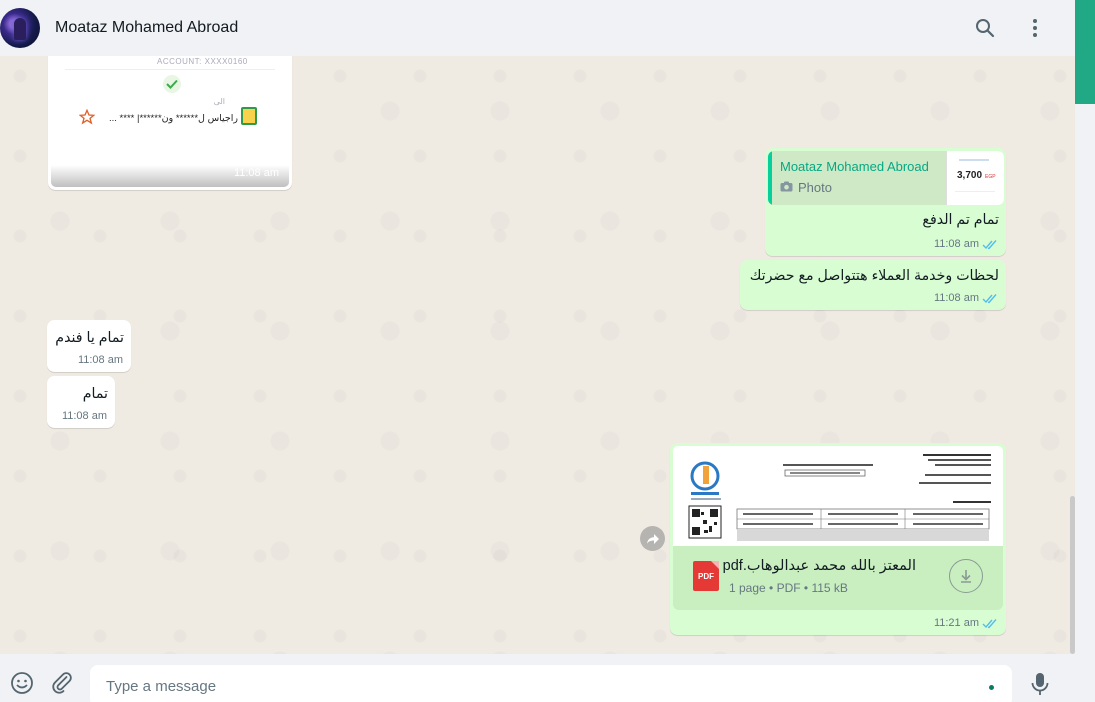  I want to click on pdf-icon-label: PDF, so click(706, 576).